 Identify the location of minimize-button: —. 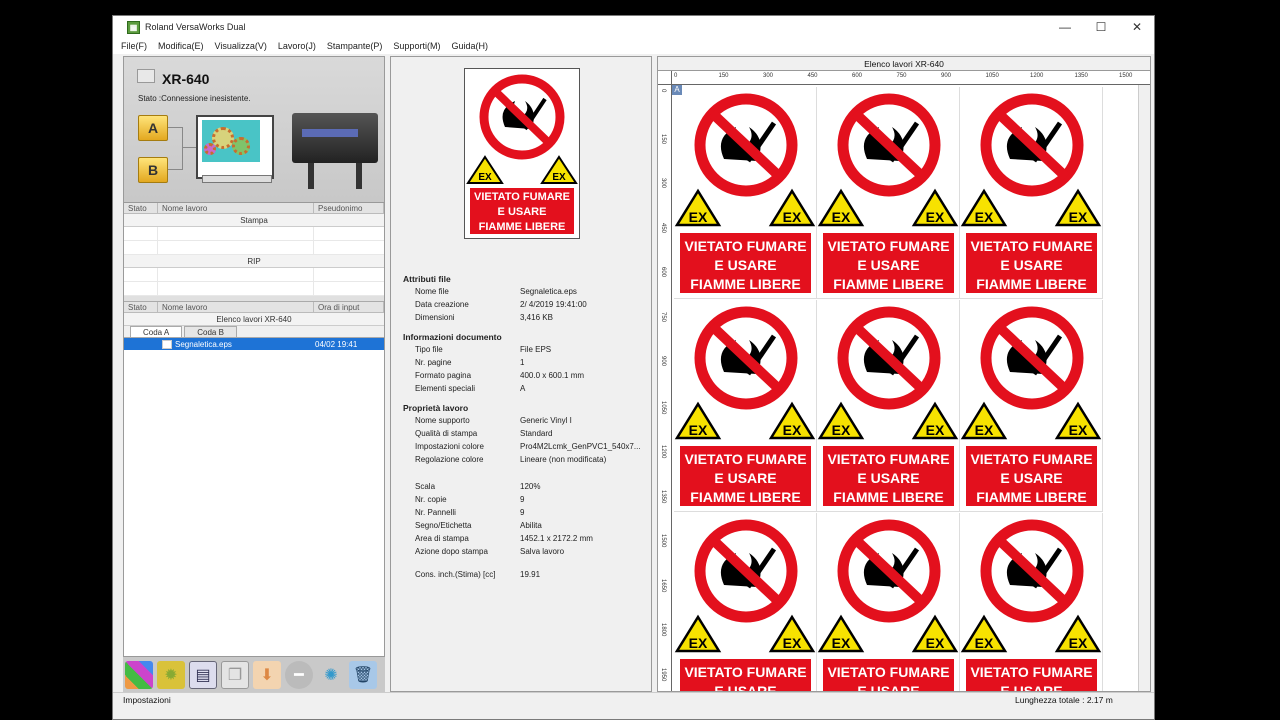
(1065, 27).